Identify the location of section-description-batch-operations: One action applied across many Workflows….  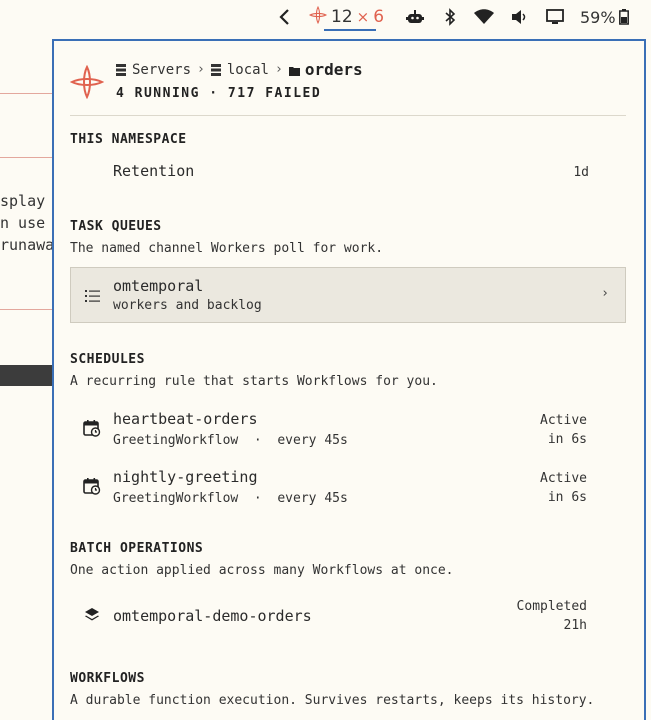
(262, 570).